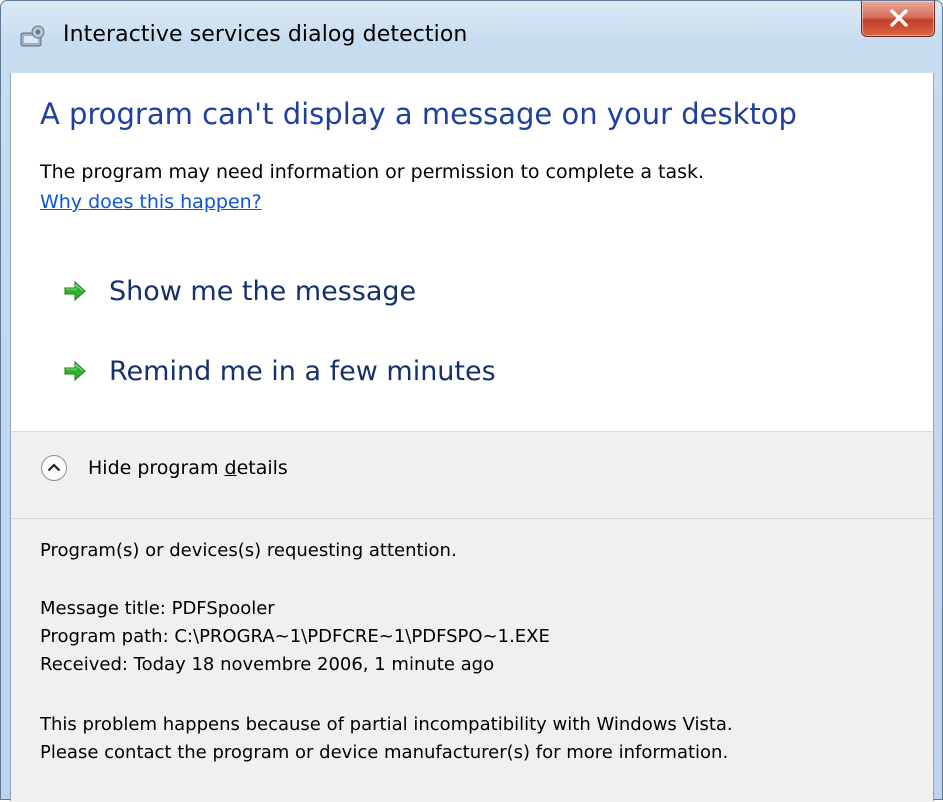 The image size is (943, 802). I want to click on remind-later-command: Remind me in a few minutes, so click(279, 371).